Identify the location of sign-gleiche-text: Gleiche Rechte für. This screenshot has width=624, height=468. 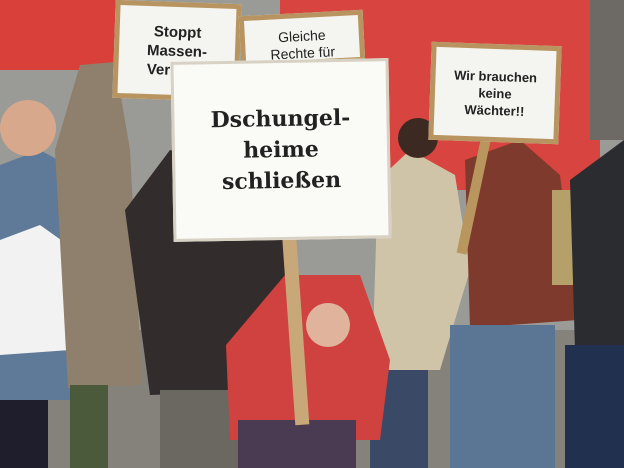
(303, 44).